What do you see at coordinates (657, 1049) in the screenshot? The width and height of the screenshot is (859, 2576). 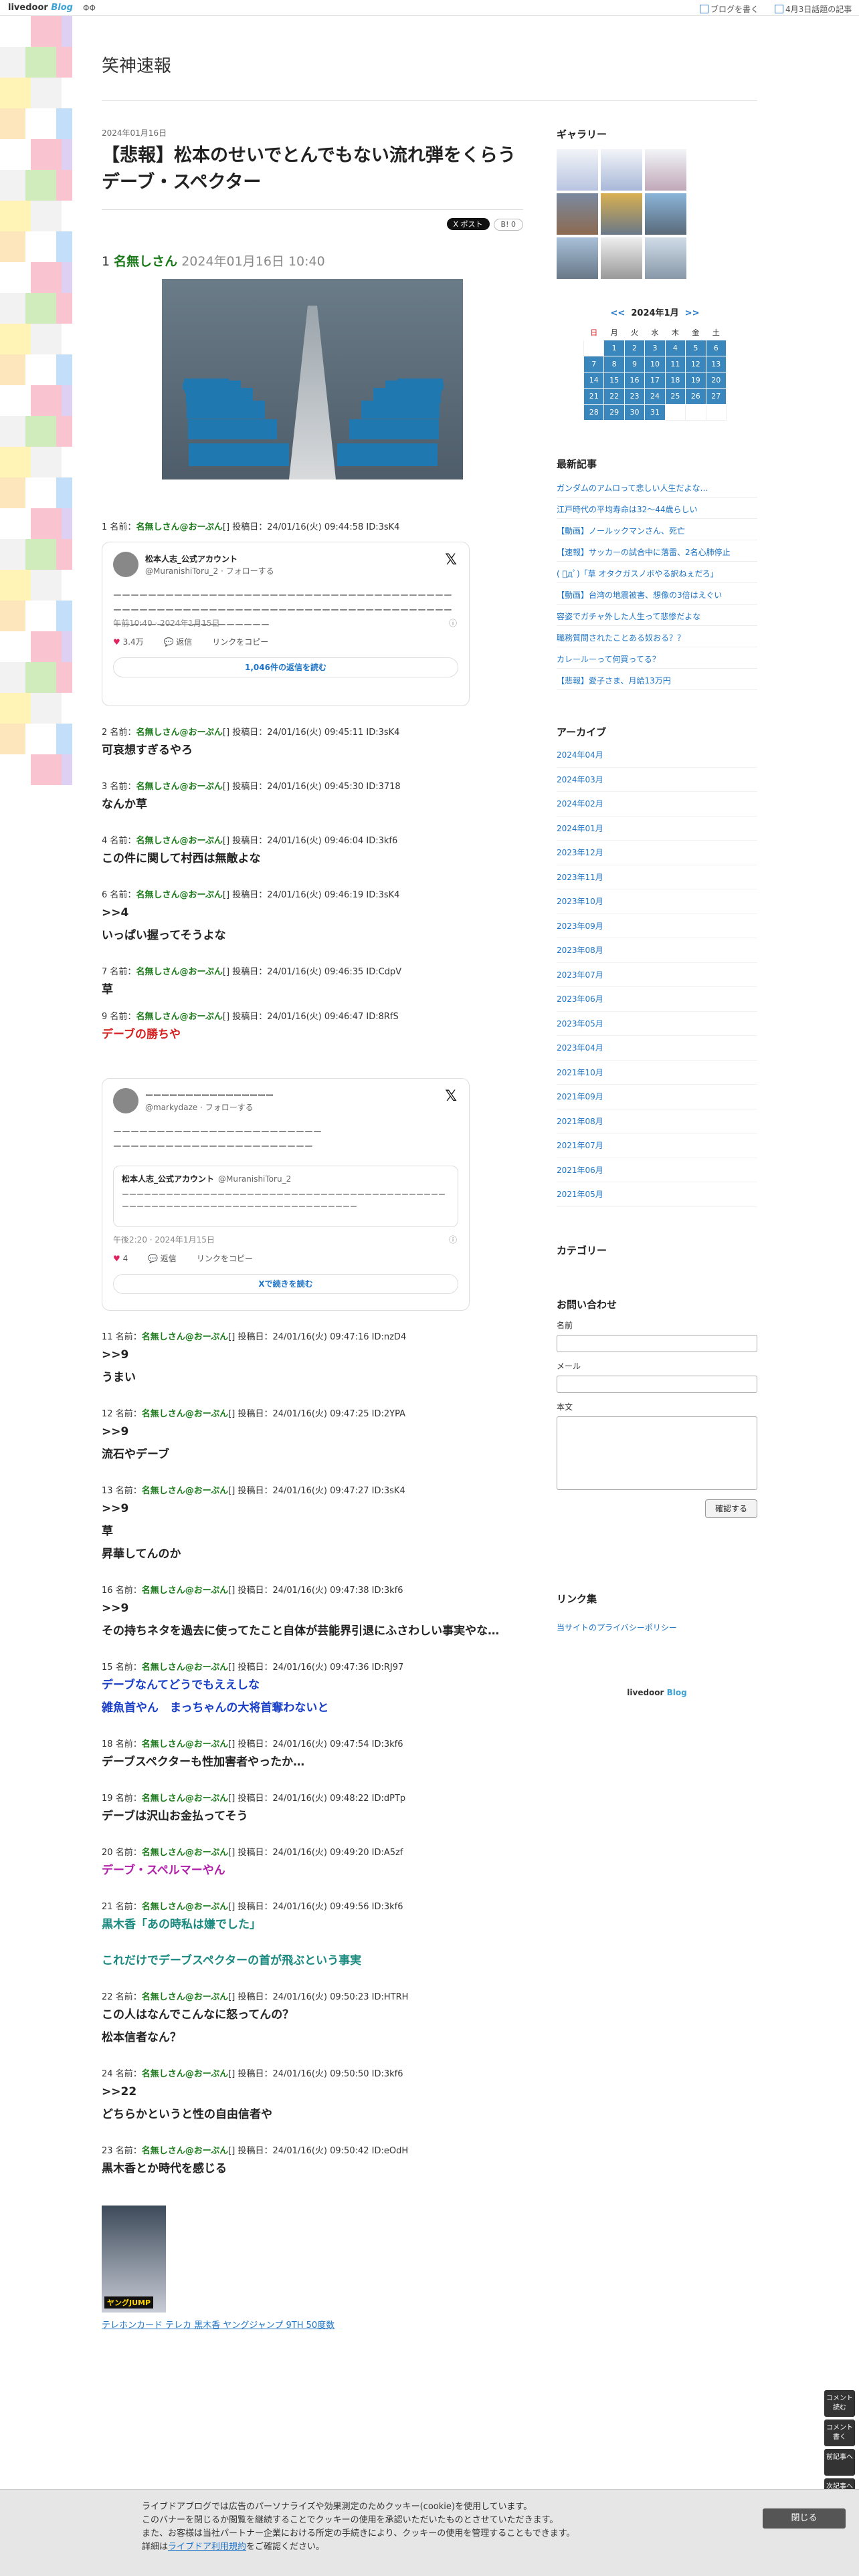 I see `archive-link: 2023年04月` at bounding box center [657, 1049].